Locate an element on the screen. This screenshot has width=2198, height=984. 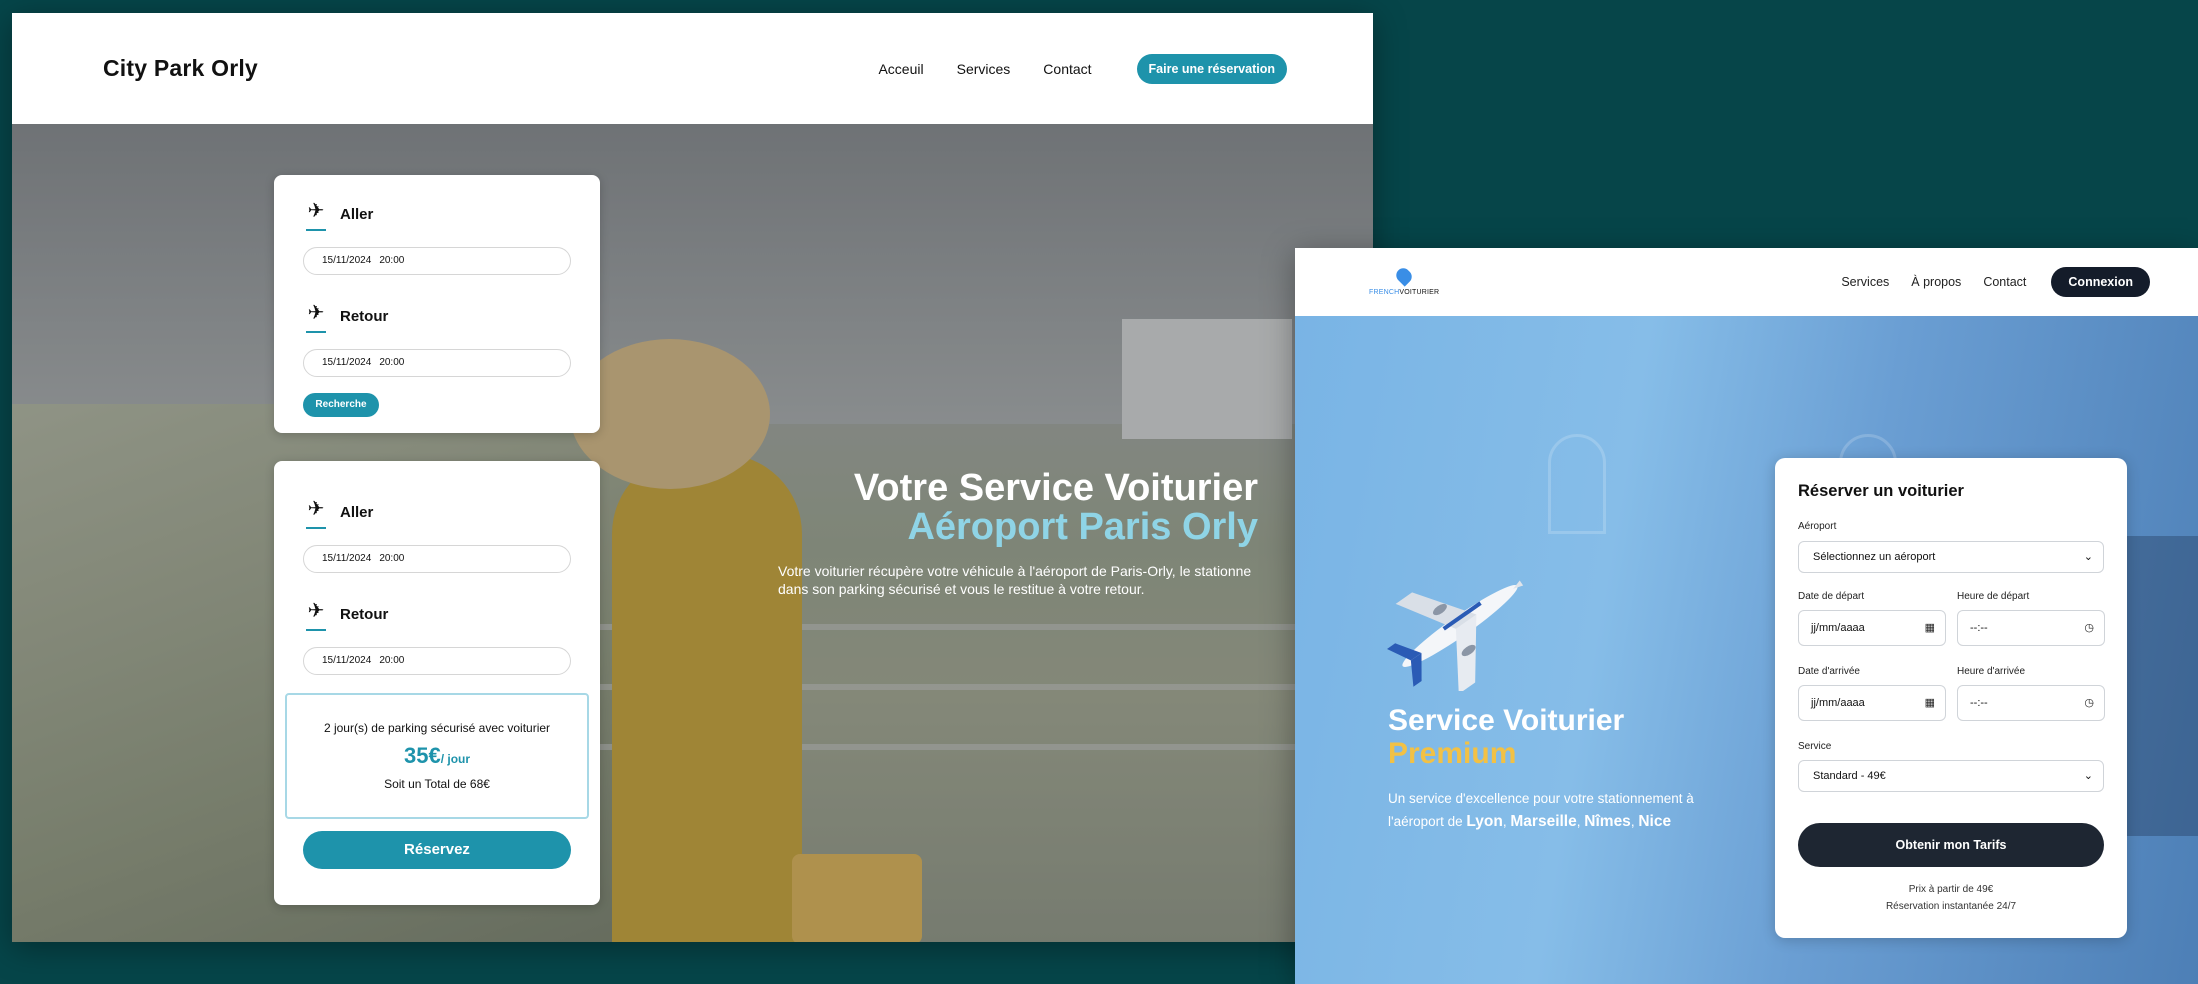
form-title: Réserver un voiturier is located at coordinates (1881, 491).